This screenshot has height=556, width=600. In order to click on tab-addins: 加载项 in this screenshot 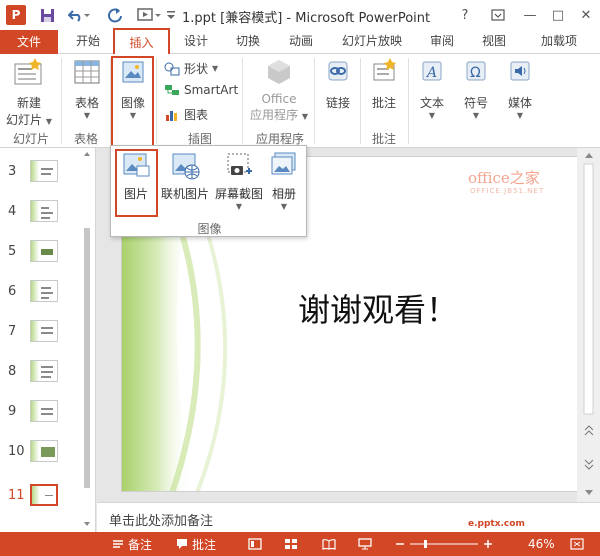, I will do `click(559, 42)`.